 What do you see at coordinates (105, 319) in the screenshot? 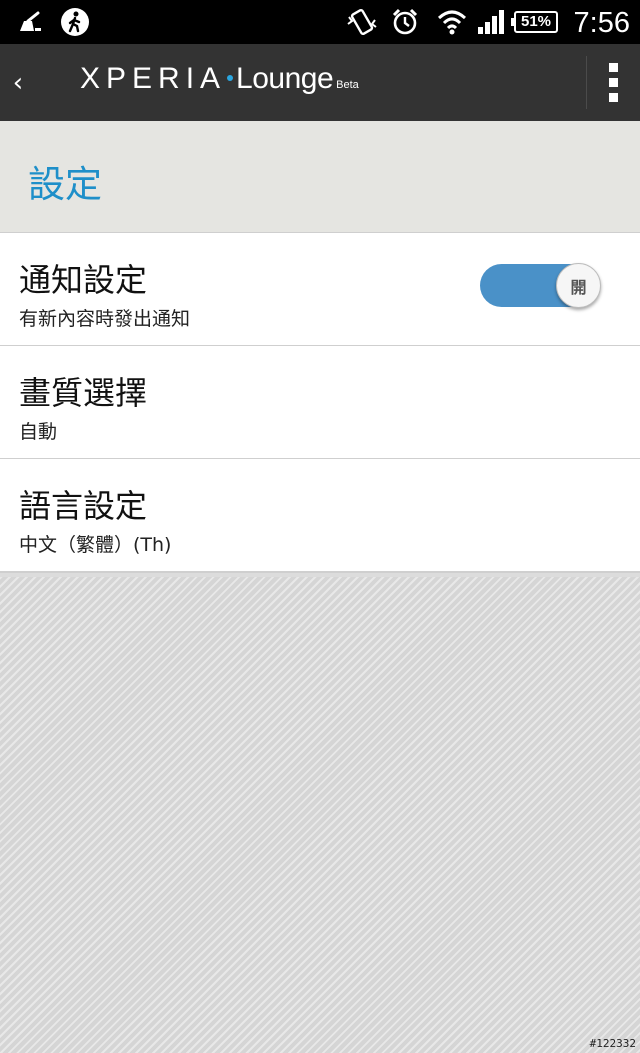
I see `setting-subtitle: 有新內容時發出通知` at bounding box center [105, 319].